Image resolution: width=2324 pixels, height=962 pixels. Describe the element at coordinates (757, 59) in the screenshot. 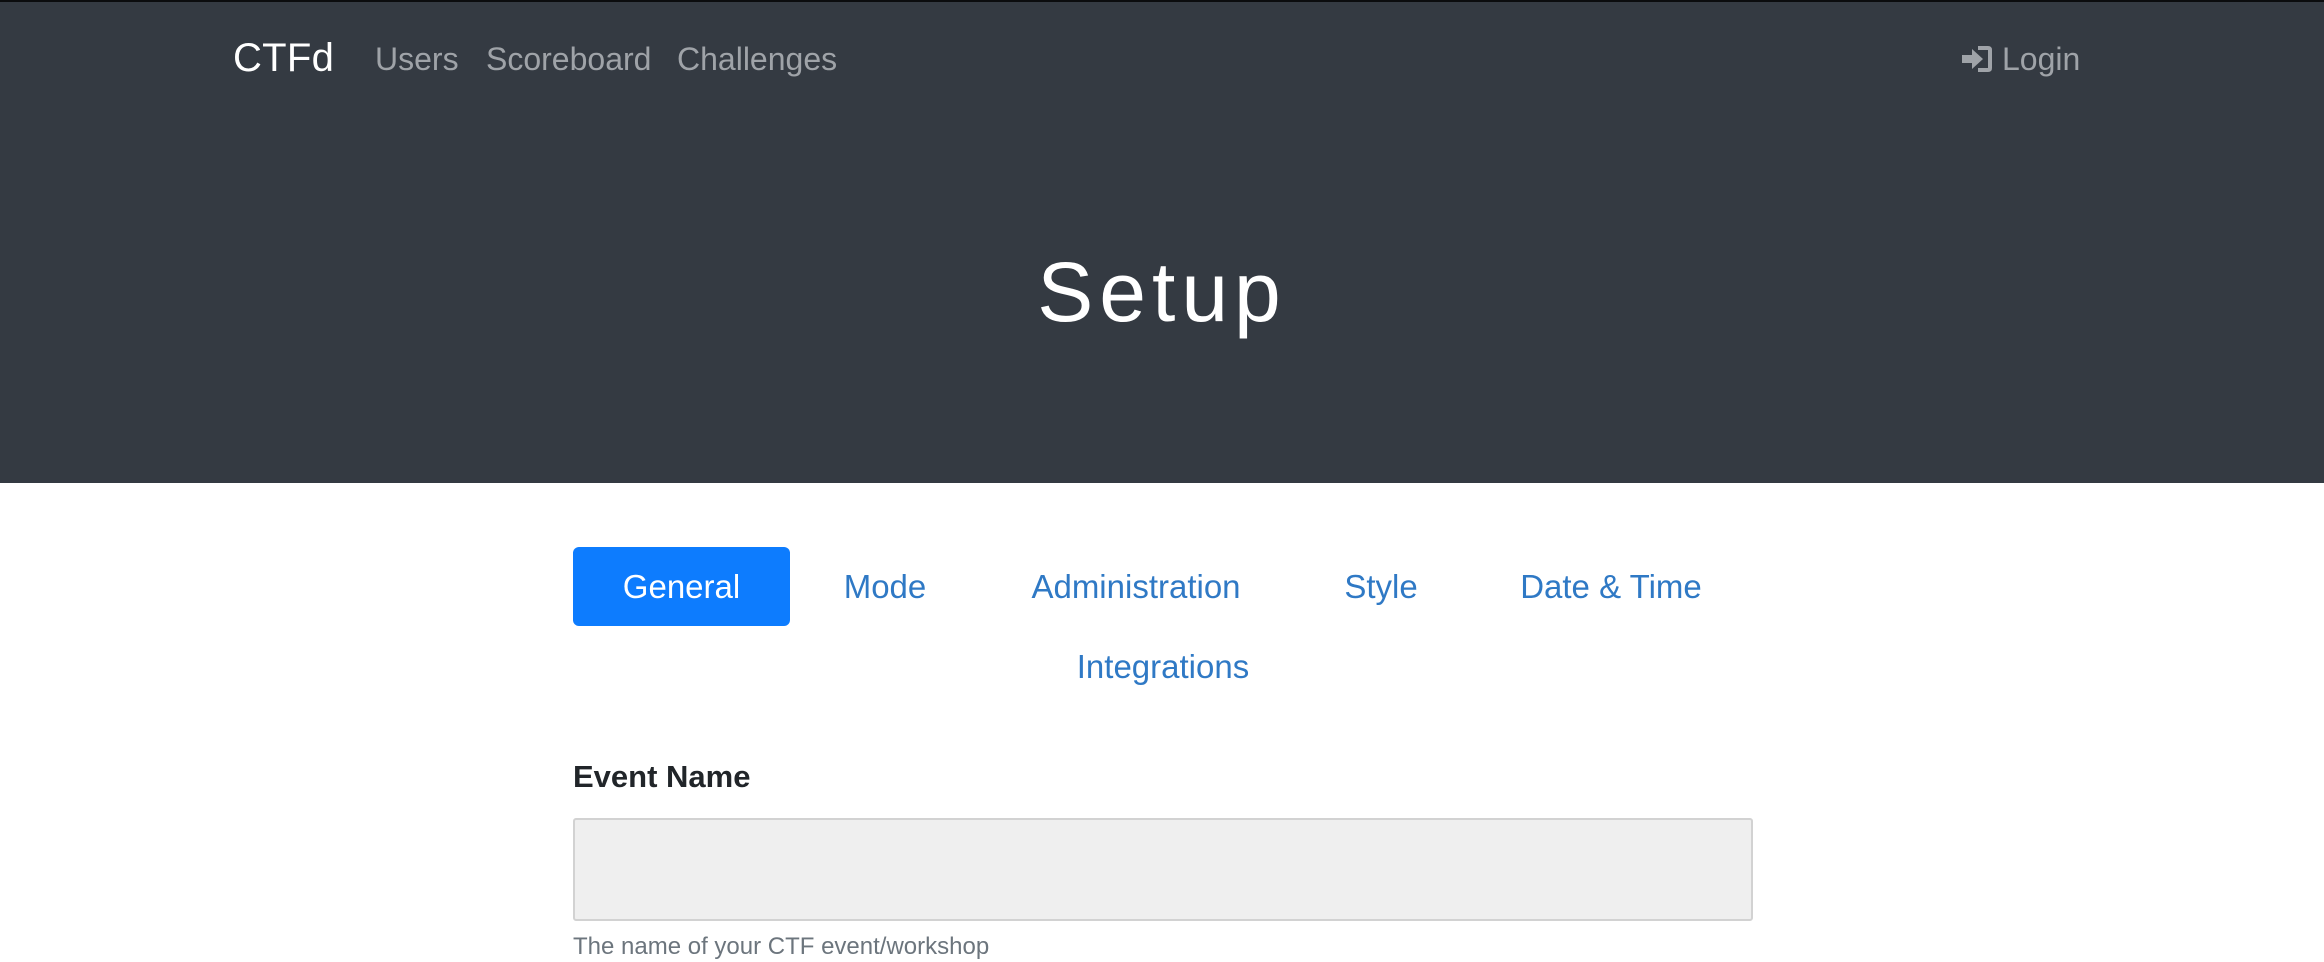

I see `nav-link-challenges: Challenges` at that location.